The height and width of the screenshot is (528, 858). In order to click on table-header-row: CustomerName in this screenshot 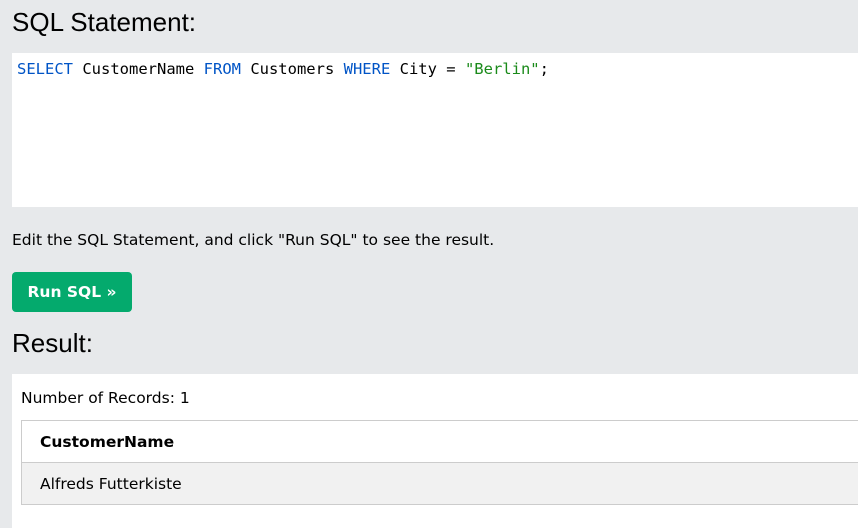, I will do `click(439, 441)`.